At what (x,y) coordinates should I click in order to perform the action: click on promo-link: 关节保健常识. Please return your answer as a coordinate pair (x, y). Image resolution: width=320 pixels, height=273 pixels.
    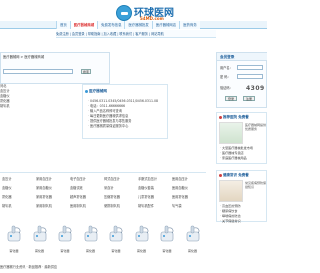
    Looking at the image, I should click on (230, 221).